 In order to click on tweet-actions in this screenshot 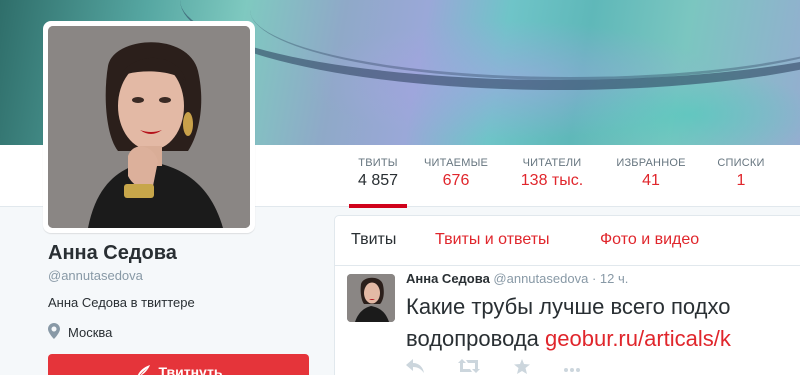, I will do `click(493, 367)`.